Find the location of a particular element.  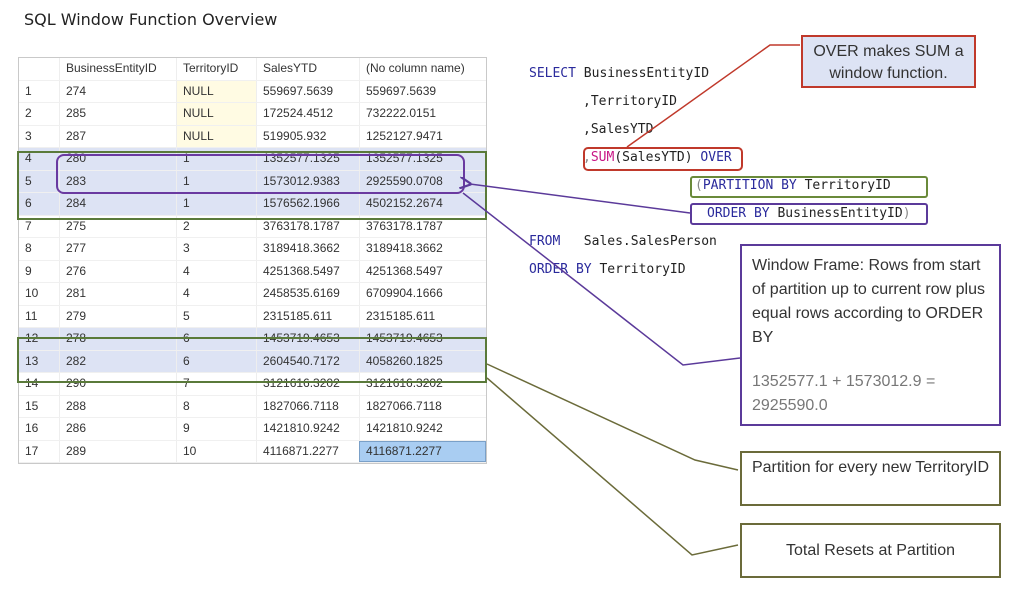

cell-running-total: 4251368.5497 is located at coordinates (422, 271).